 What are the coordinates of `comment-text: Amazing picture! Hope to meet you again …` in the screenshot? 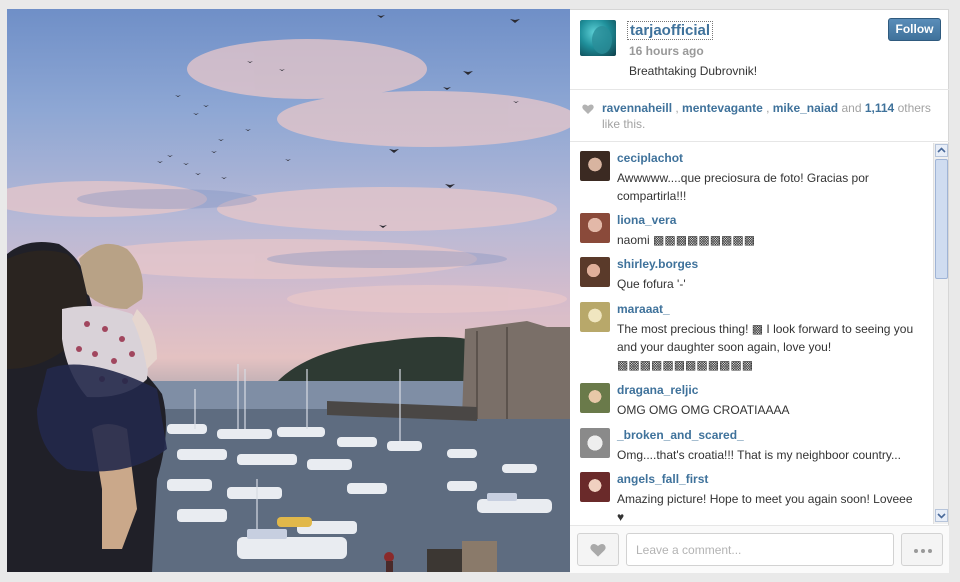 It's located at (765, 508).